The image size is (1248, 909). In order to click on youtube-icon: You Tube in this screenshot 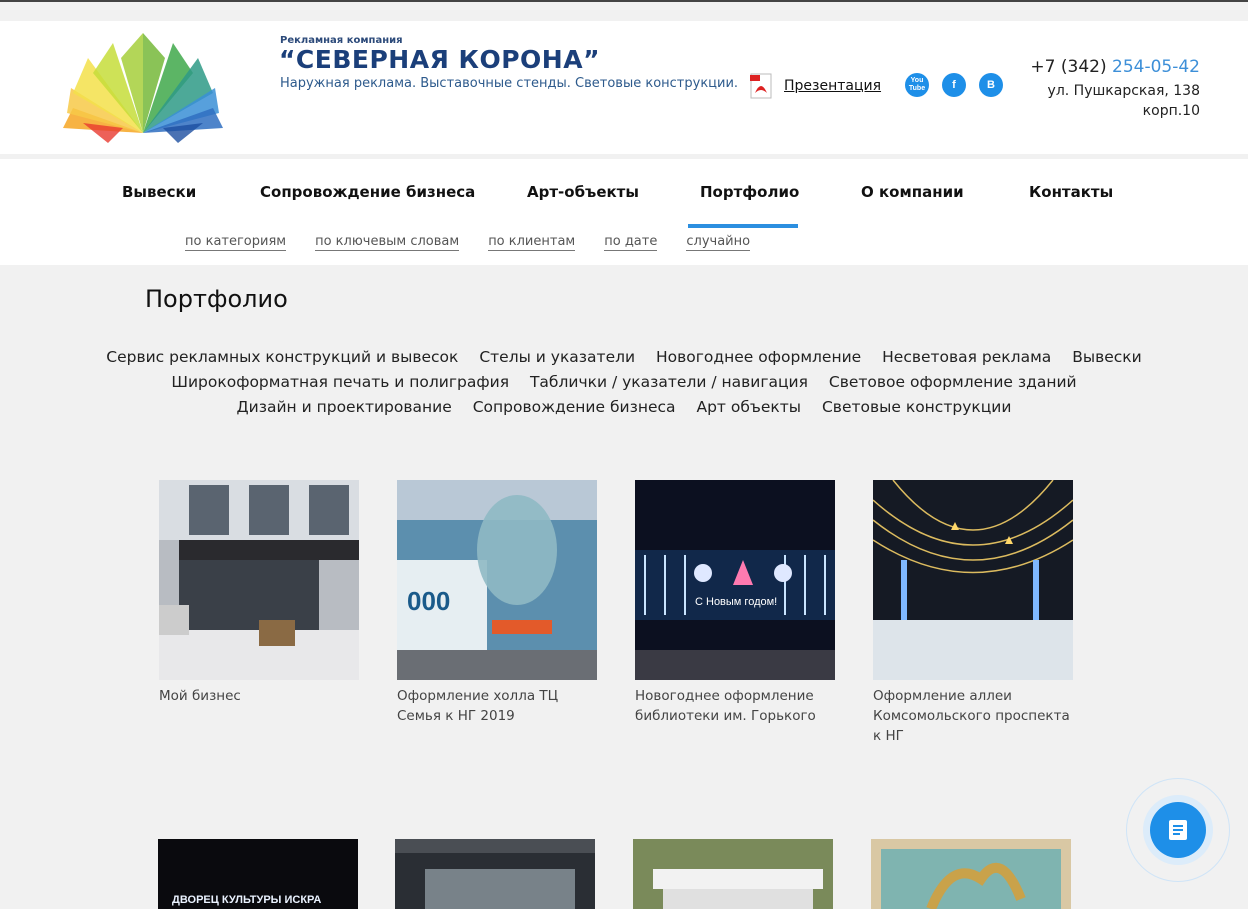, I will do `click(917, 85)`.